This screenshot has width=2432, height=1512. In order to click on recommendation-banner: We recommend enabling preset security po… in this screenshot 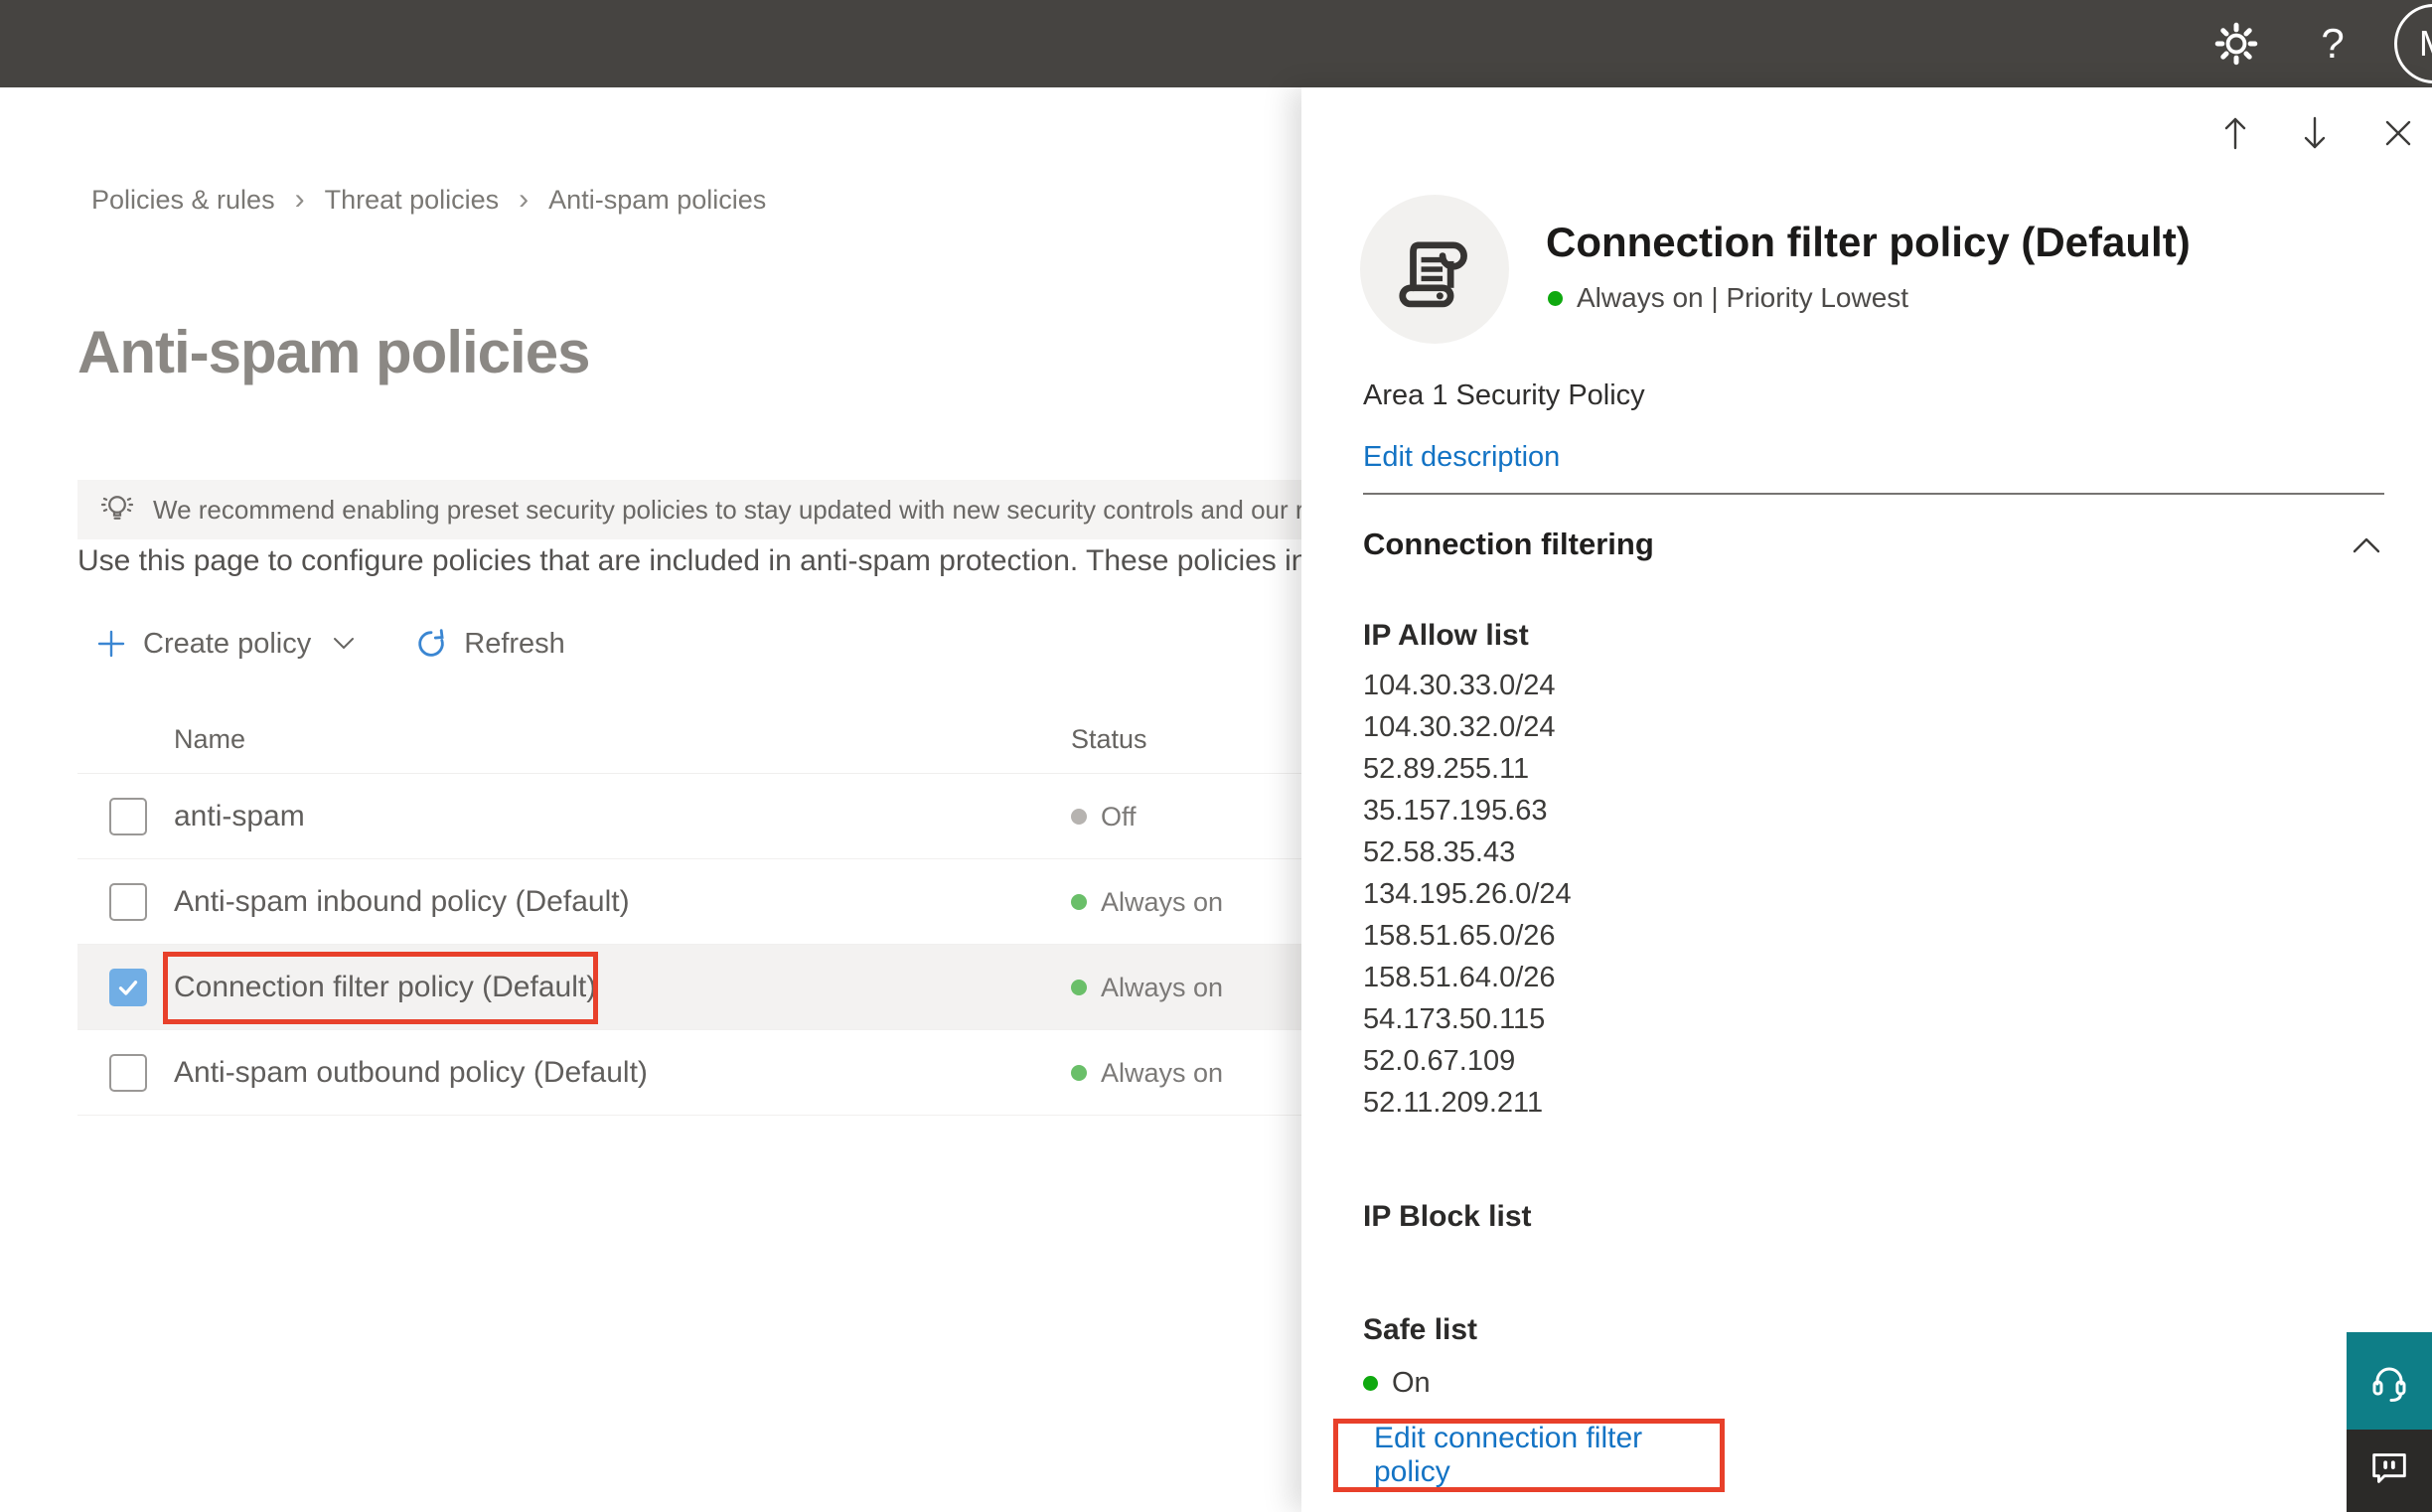, I will do `click(689, 509)`.